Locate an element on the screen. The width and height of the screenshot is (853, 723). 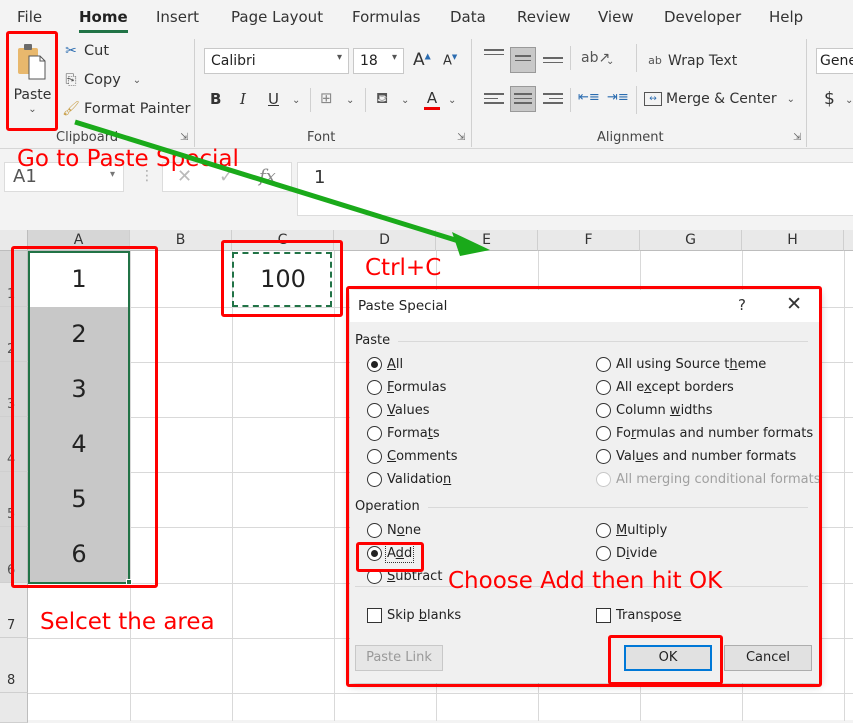
currency-format-button: $ is located at coordinates (829, 99).